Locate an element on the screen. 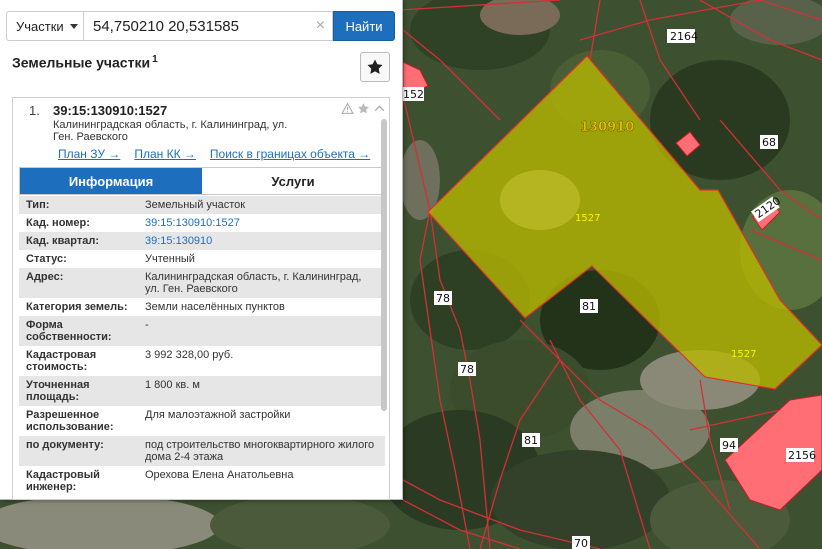 The image size is (822, 549). row-value: - is located at coordinates (147, 325).